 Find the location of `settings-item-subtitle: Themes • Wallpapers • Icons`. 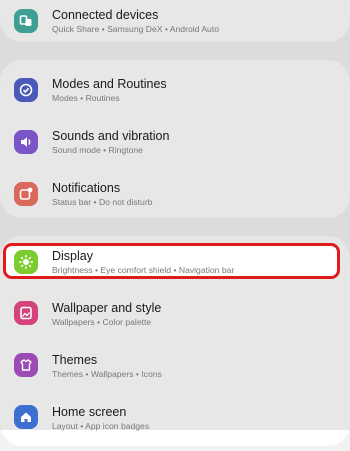

settings-item-subtitle: Themes • Wallpapers • Icons is located at coordinates (107, 374).